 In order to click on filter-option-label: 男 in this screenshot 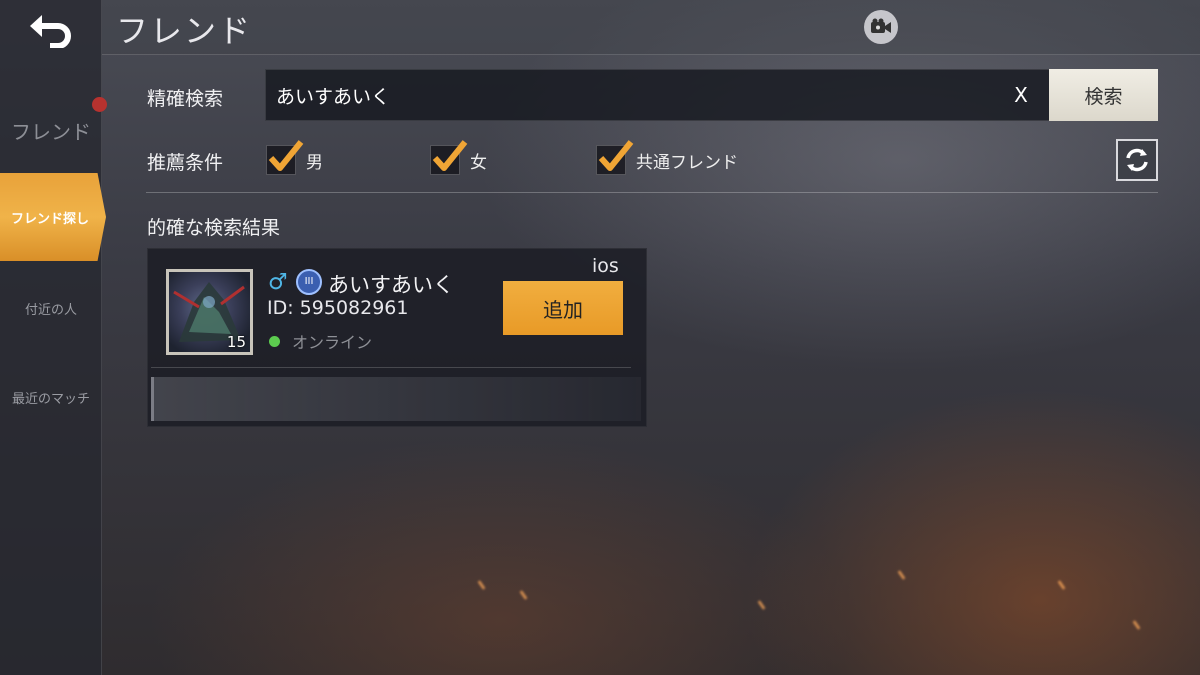, I will do `click(314, 162)`.